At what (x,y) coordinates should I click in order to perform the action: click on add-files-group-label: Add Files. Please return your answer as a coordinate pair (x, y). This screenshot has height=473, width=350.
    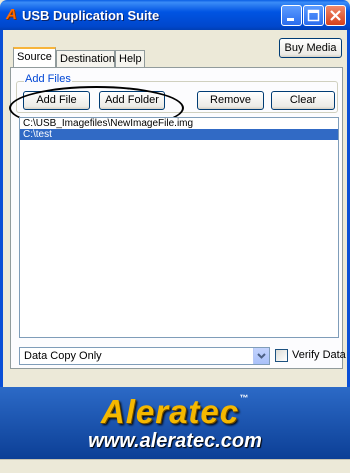
    Looking at the image, I should click on (48, 79).